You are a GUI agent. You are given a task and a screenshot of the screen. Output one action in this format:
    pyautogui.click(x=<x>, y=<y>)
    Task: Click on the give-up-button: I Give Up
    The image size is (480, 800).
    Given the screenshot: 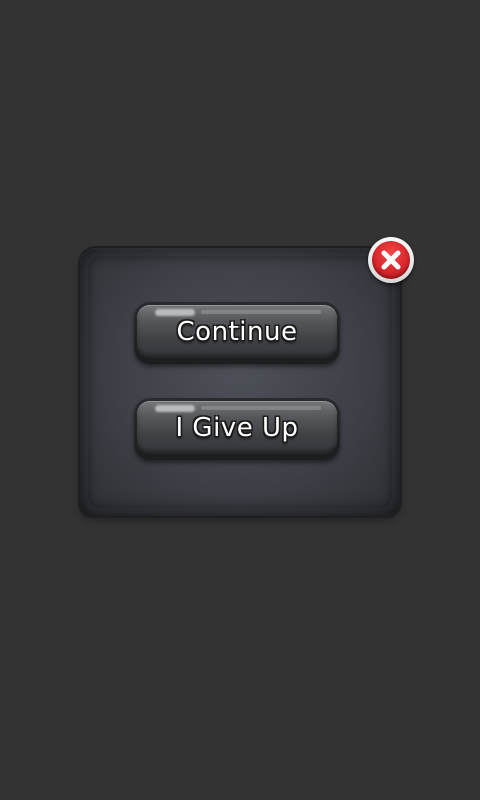 What is the action you would take?
    pyautogui.click(x=237, y=429)
    